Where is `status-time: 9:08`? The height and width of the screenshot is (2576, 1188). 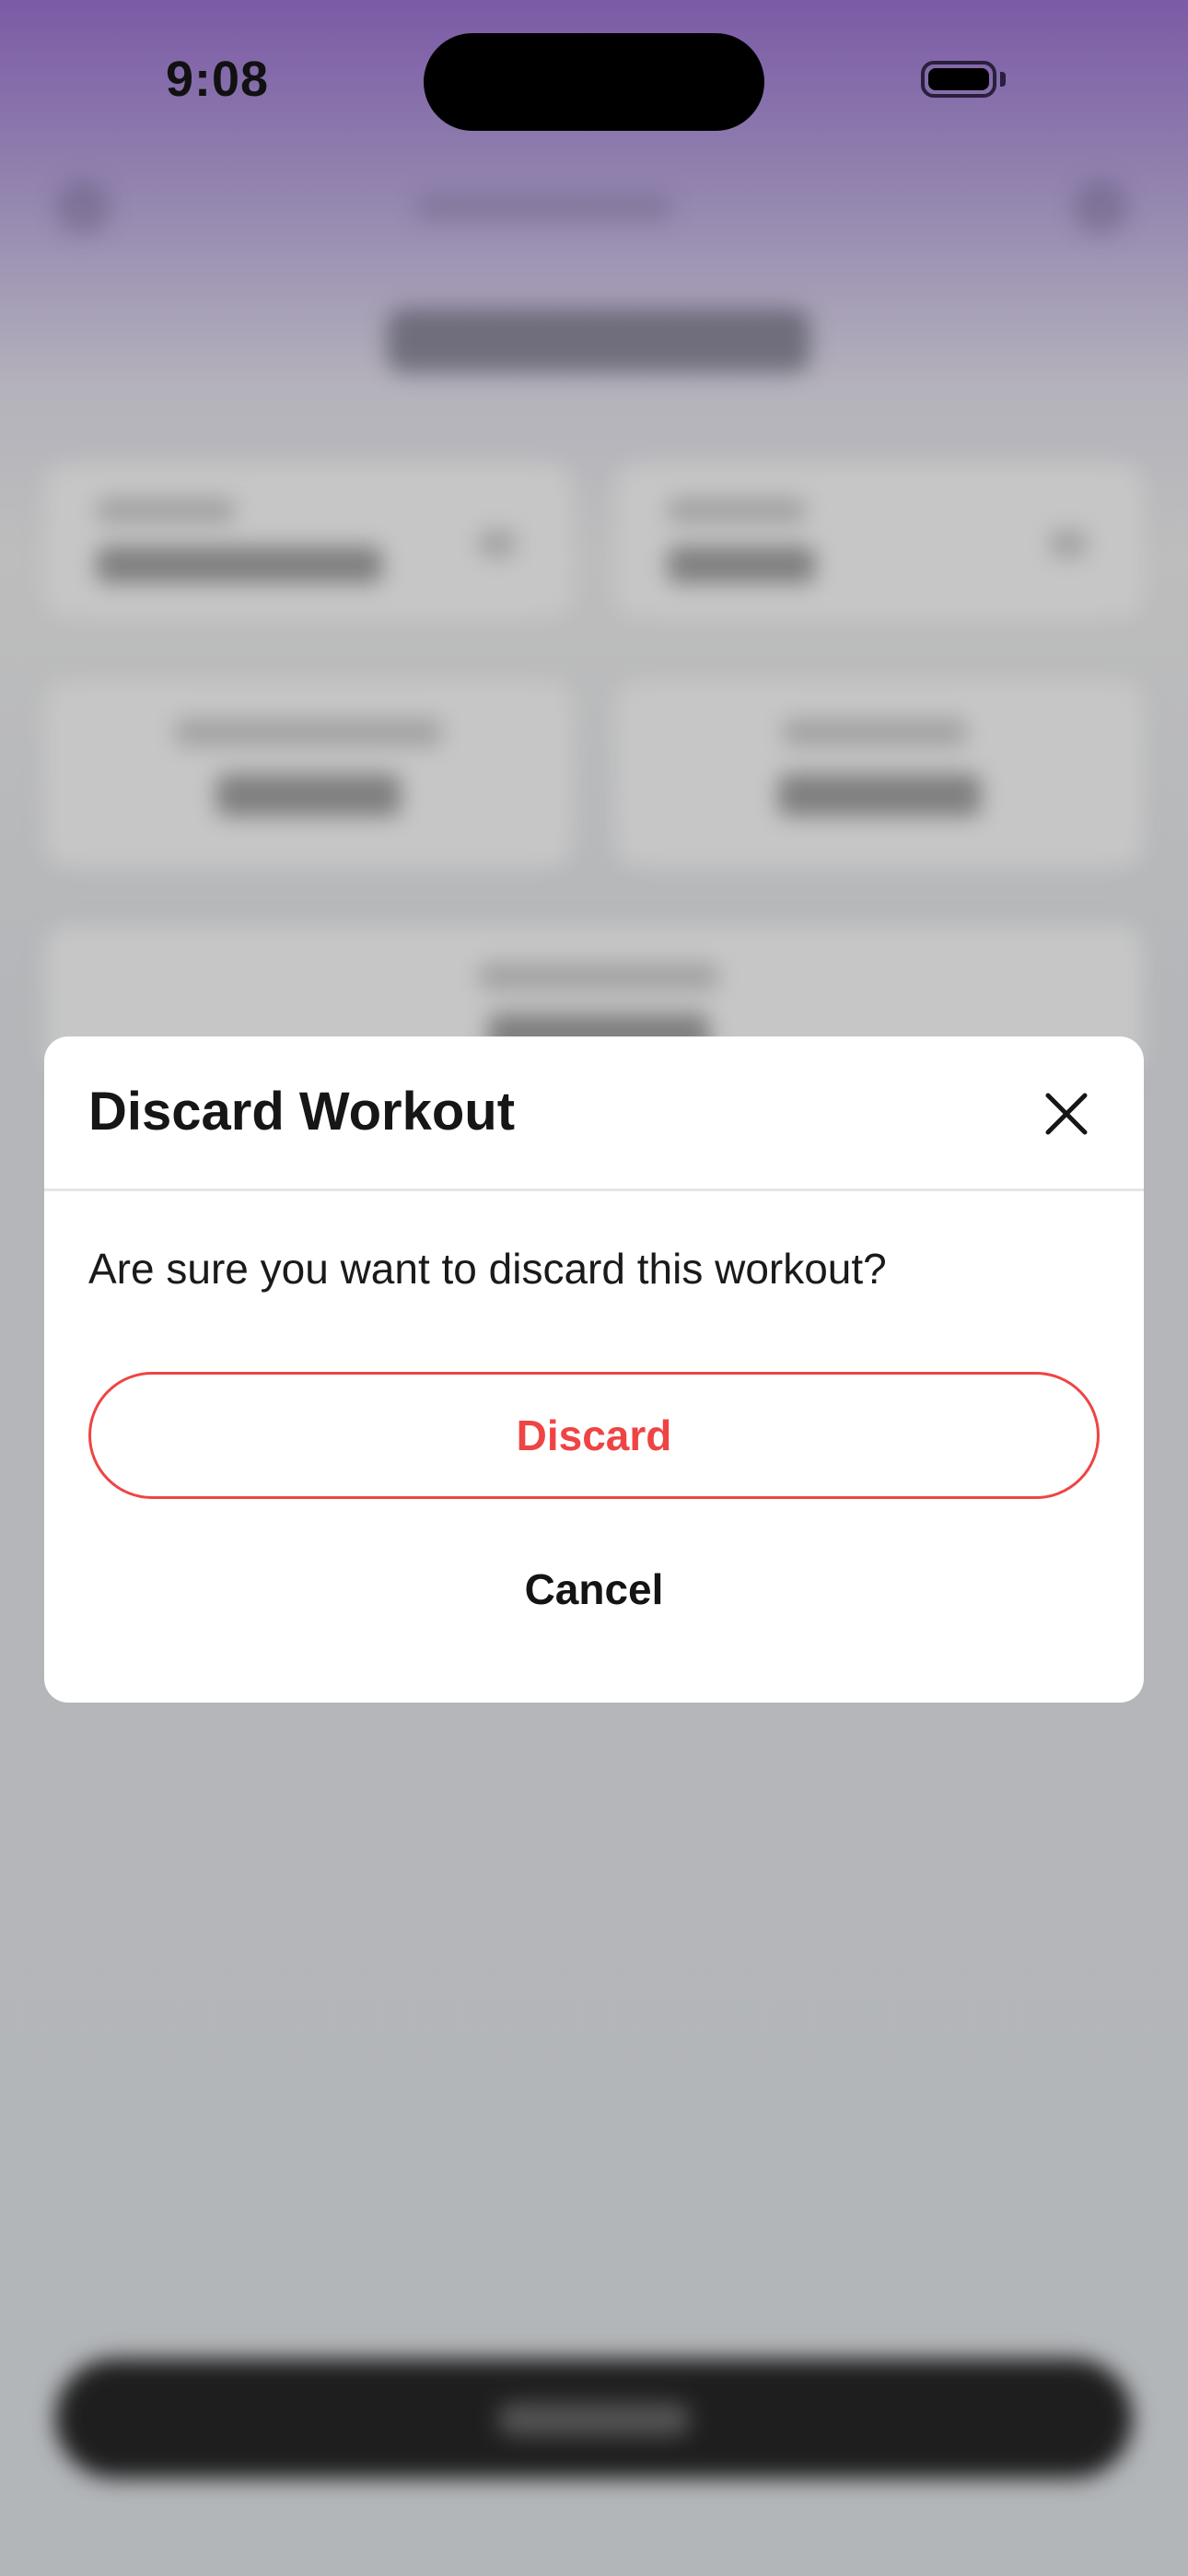 status-time: 9:08 is located at coordinates (218, 79).